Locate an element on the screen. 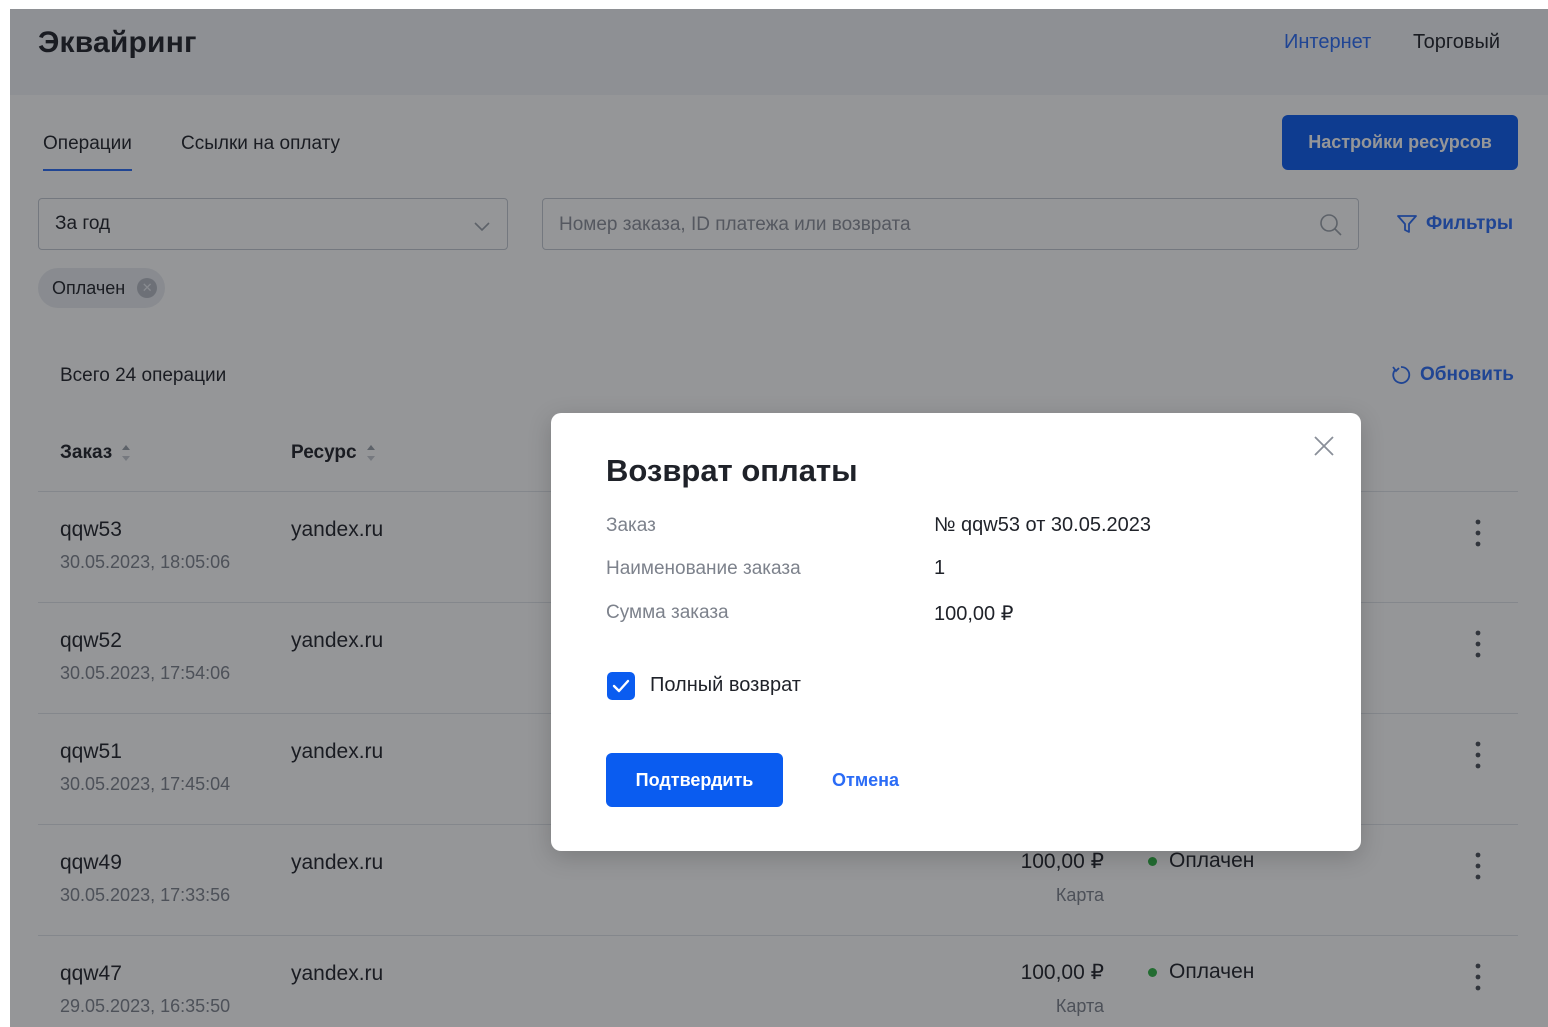 This screenshot has width=1548, height=1027. checkmark-icon is located at coordinates (621, 686).